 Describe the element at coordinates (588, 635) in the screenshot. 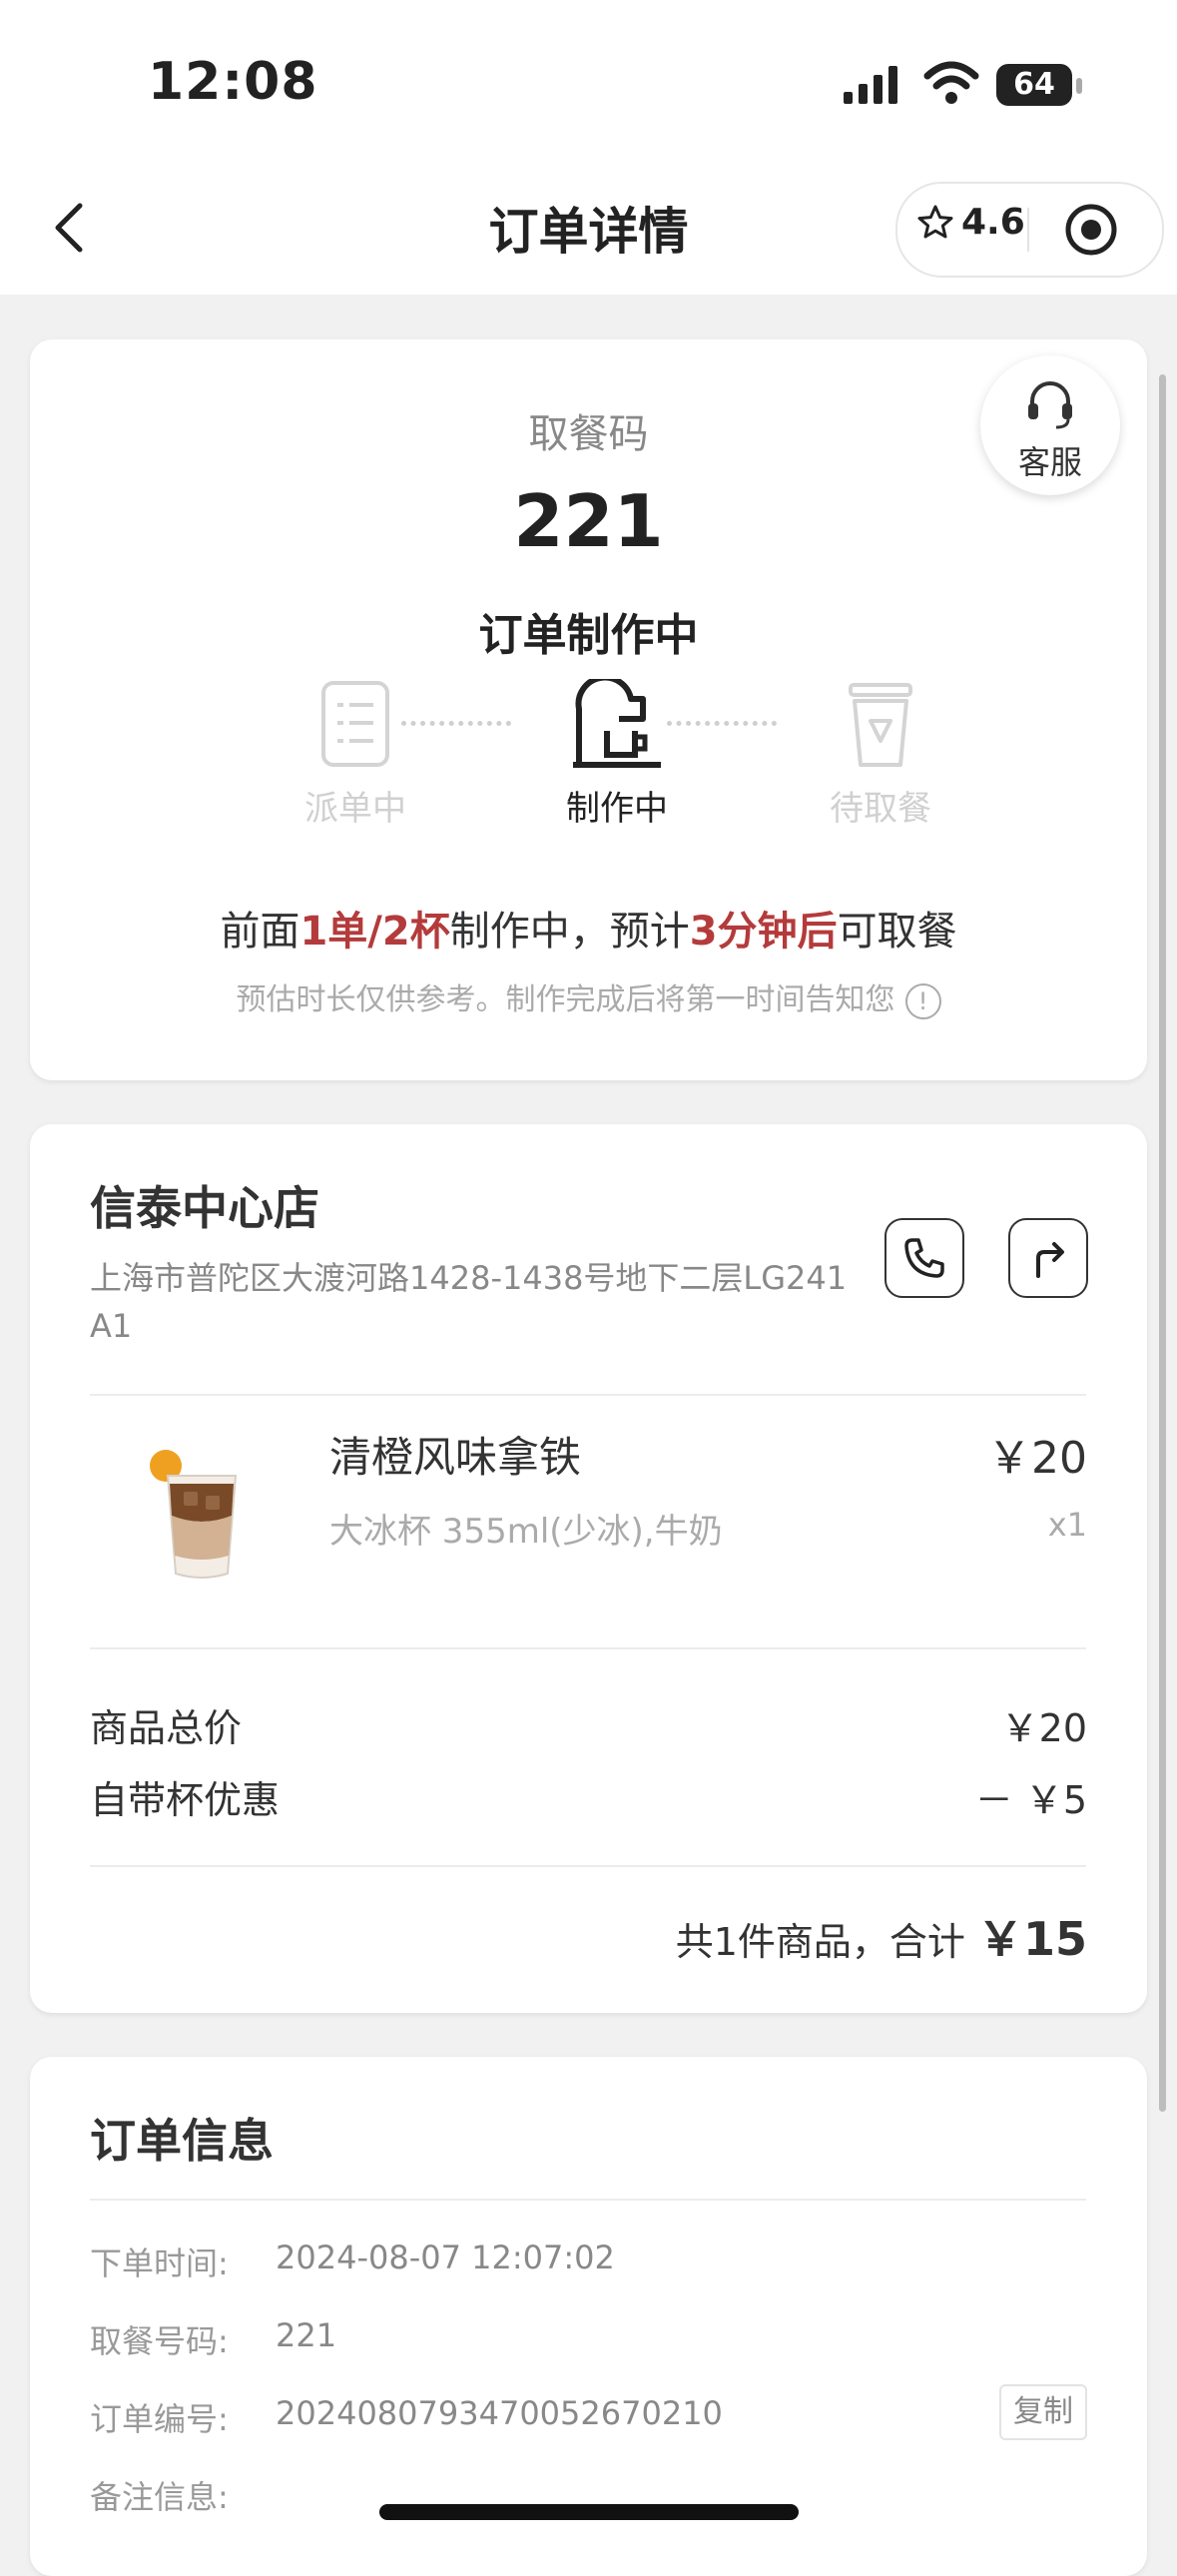

I see `order-status-title: 订单制作中` at that location.